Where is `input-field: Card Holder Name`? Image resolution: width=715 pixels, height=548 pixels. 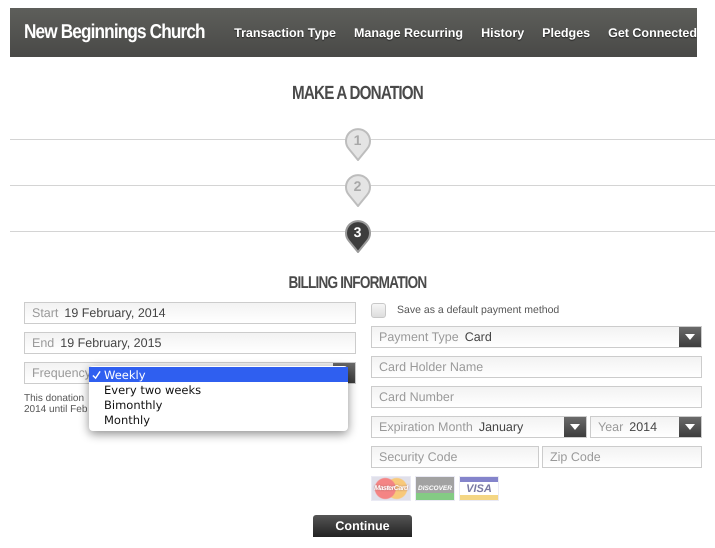 input-field: Card Holder Name is located at coordinates (536, 367).